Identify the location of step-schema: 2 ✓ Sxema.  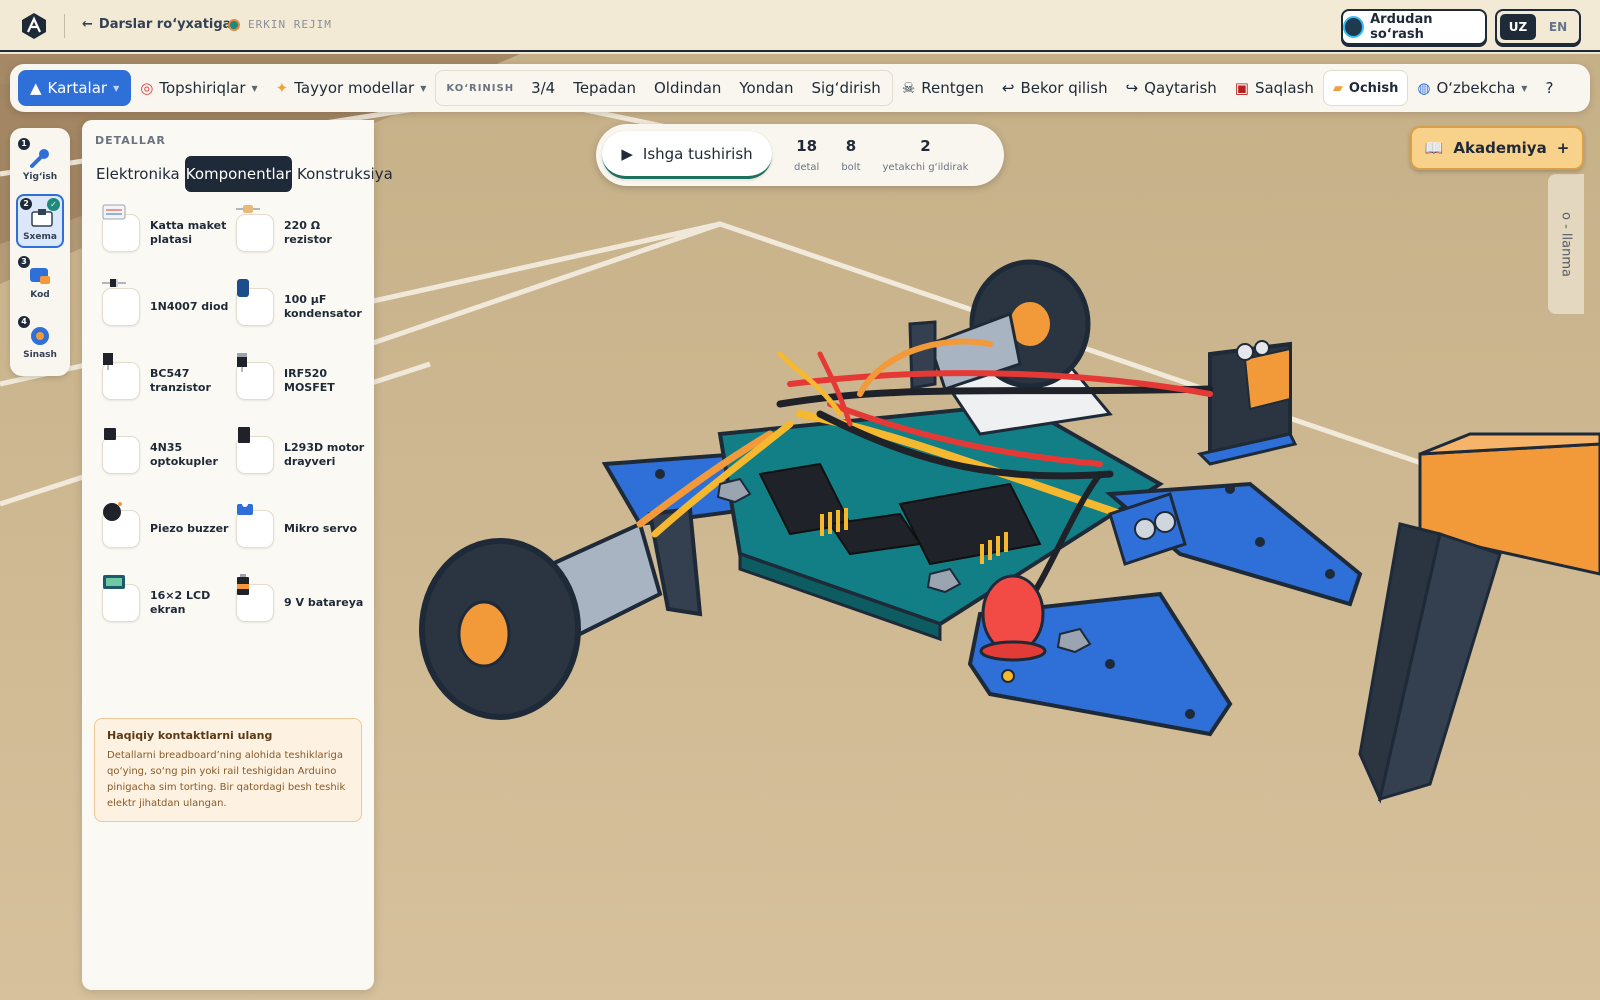
(40, 221).